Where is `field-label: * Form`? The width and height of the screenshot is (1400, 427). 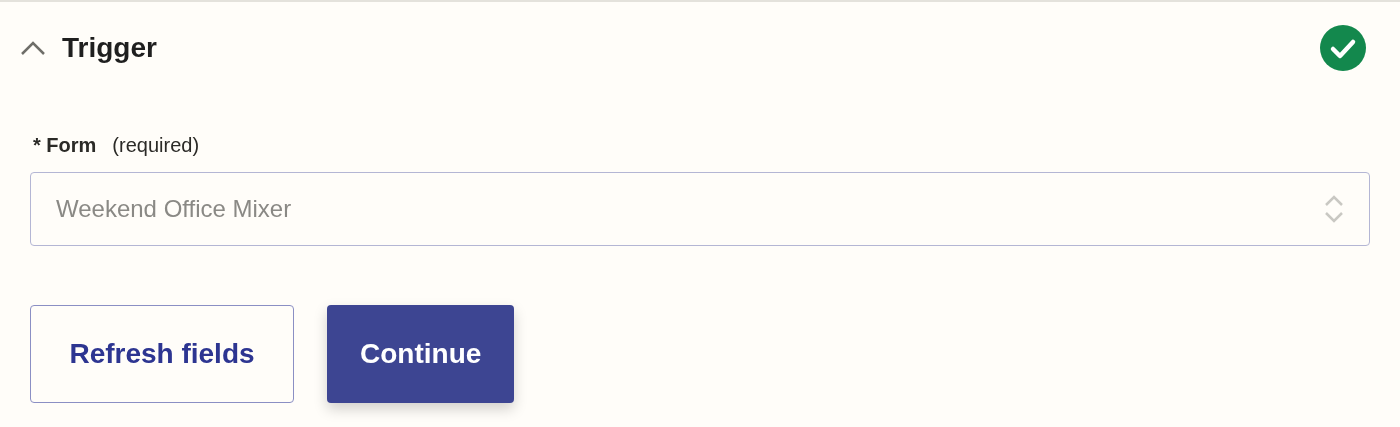 field-label: * Form is located at coordinates (65, 145).